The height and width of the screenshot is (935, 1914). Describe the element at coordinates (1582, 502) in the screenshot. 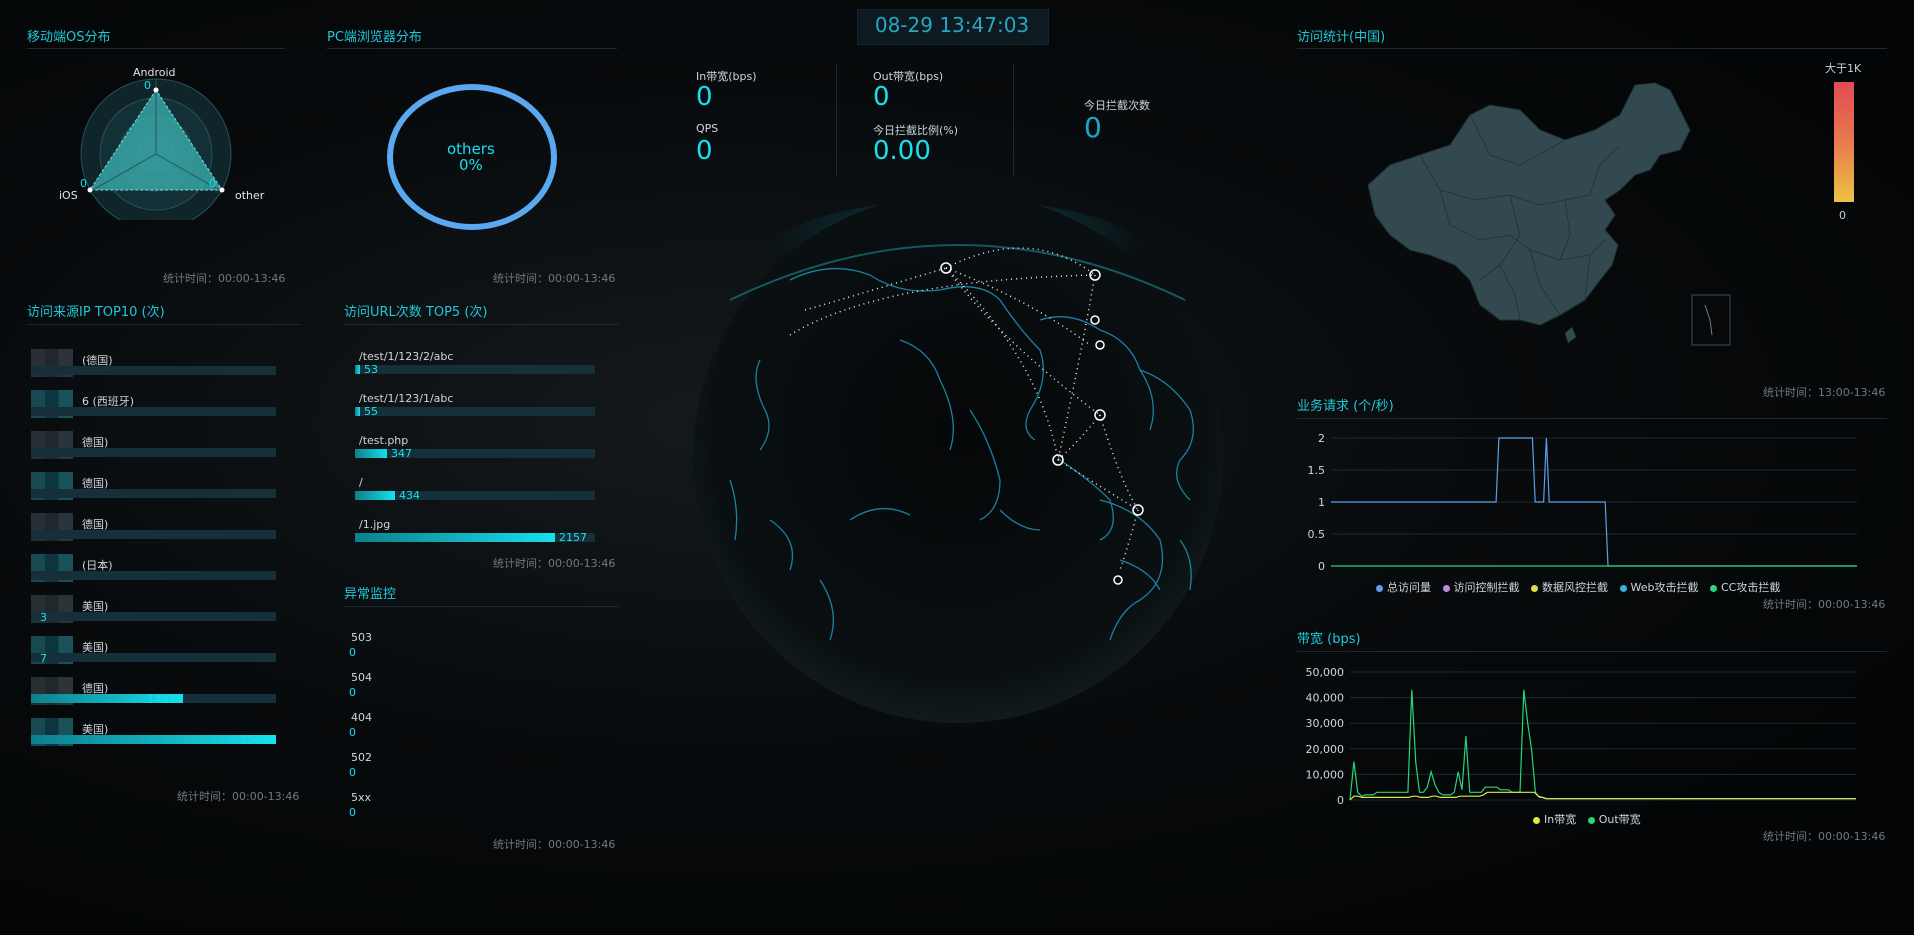

I see `business-chart: 0 0.5 1 1.5 2` at that location.